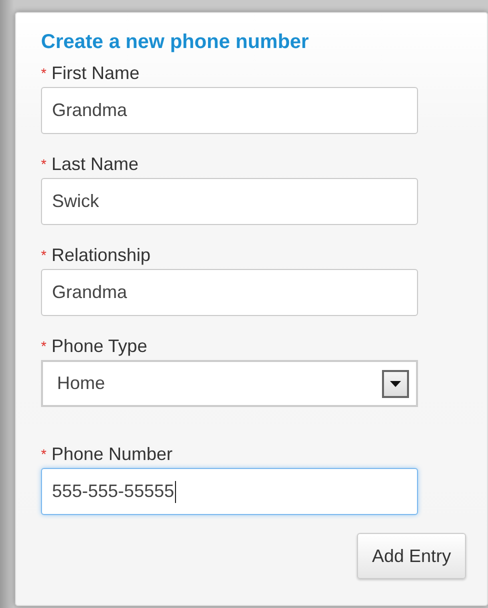  I want to click on input-field: Swick, so click(229, 201).